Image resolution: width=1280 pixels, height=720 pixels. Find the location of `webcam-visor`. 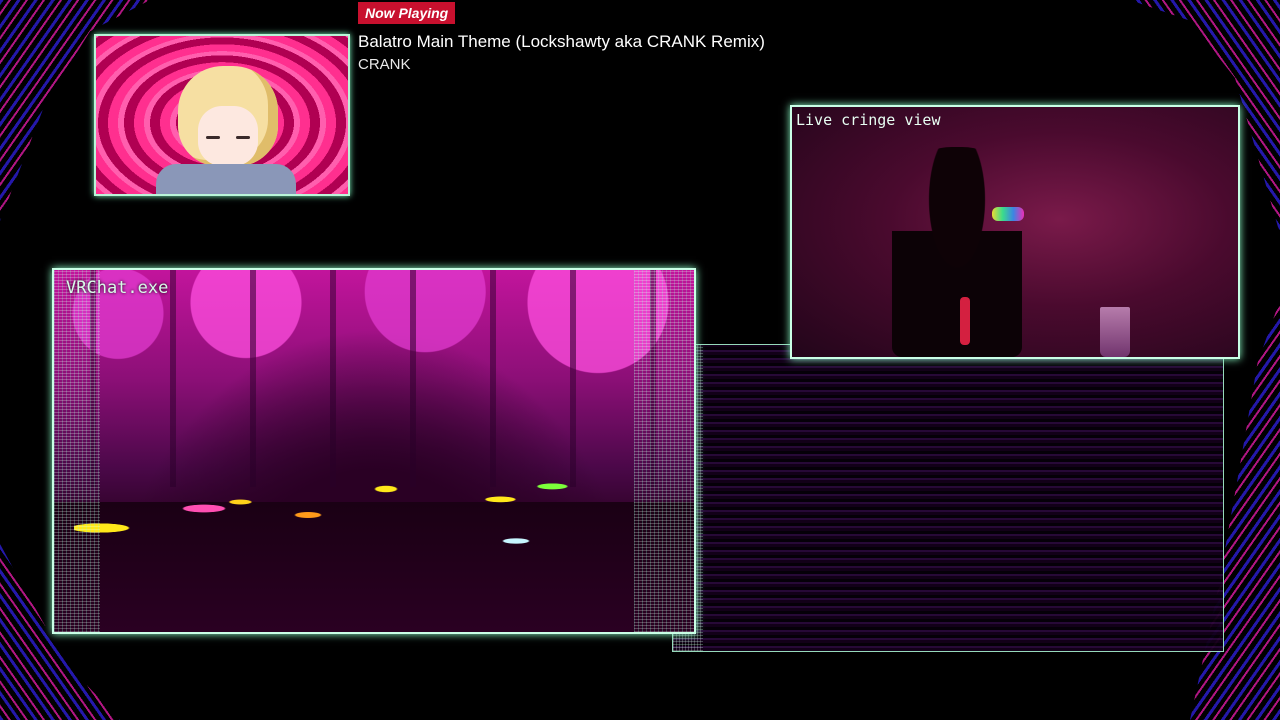

webcam-visor is located at coordinates (1008, 214).